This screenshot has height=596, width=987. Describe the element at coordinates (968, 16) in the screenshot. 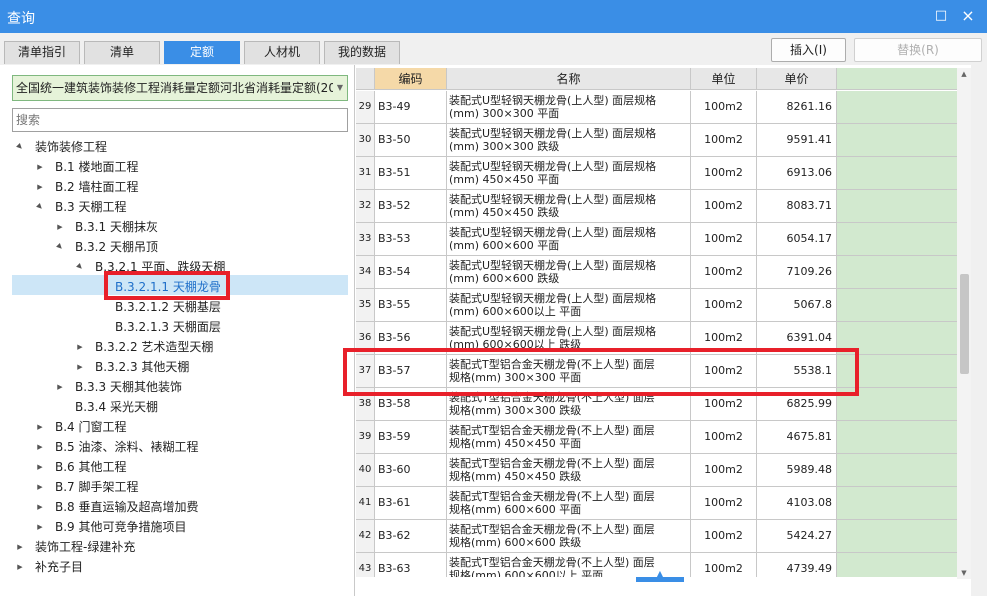

I see `close-icon: ×` at that location.